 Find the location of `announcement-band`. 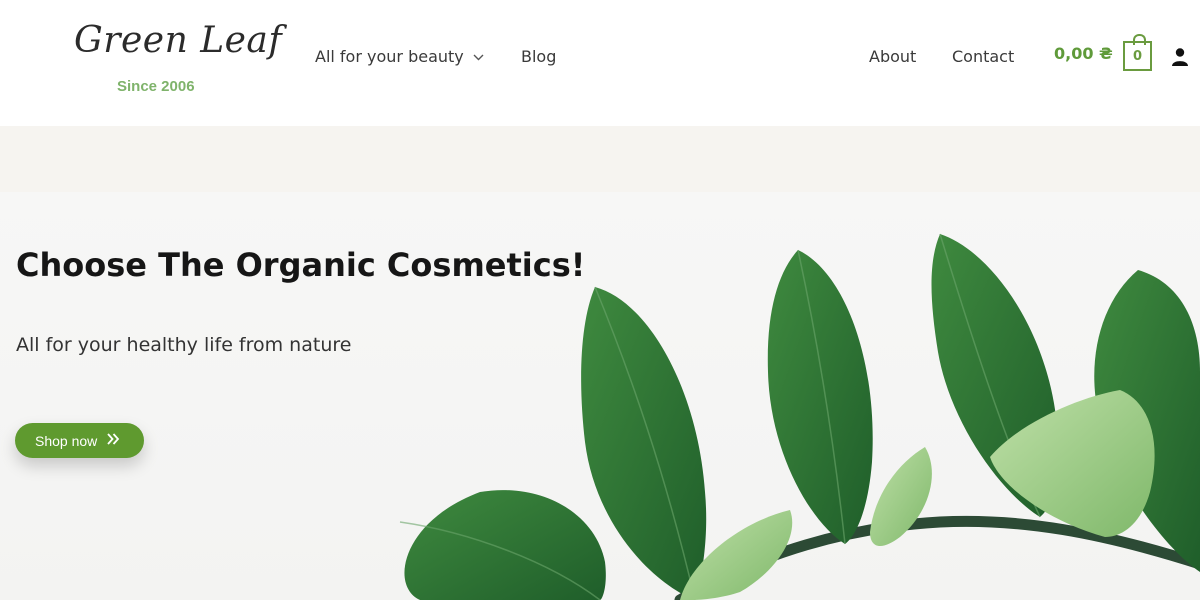

announcement-band is located at coordinates (600, 159).